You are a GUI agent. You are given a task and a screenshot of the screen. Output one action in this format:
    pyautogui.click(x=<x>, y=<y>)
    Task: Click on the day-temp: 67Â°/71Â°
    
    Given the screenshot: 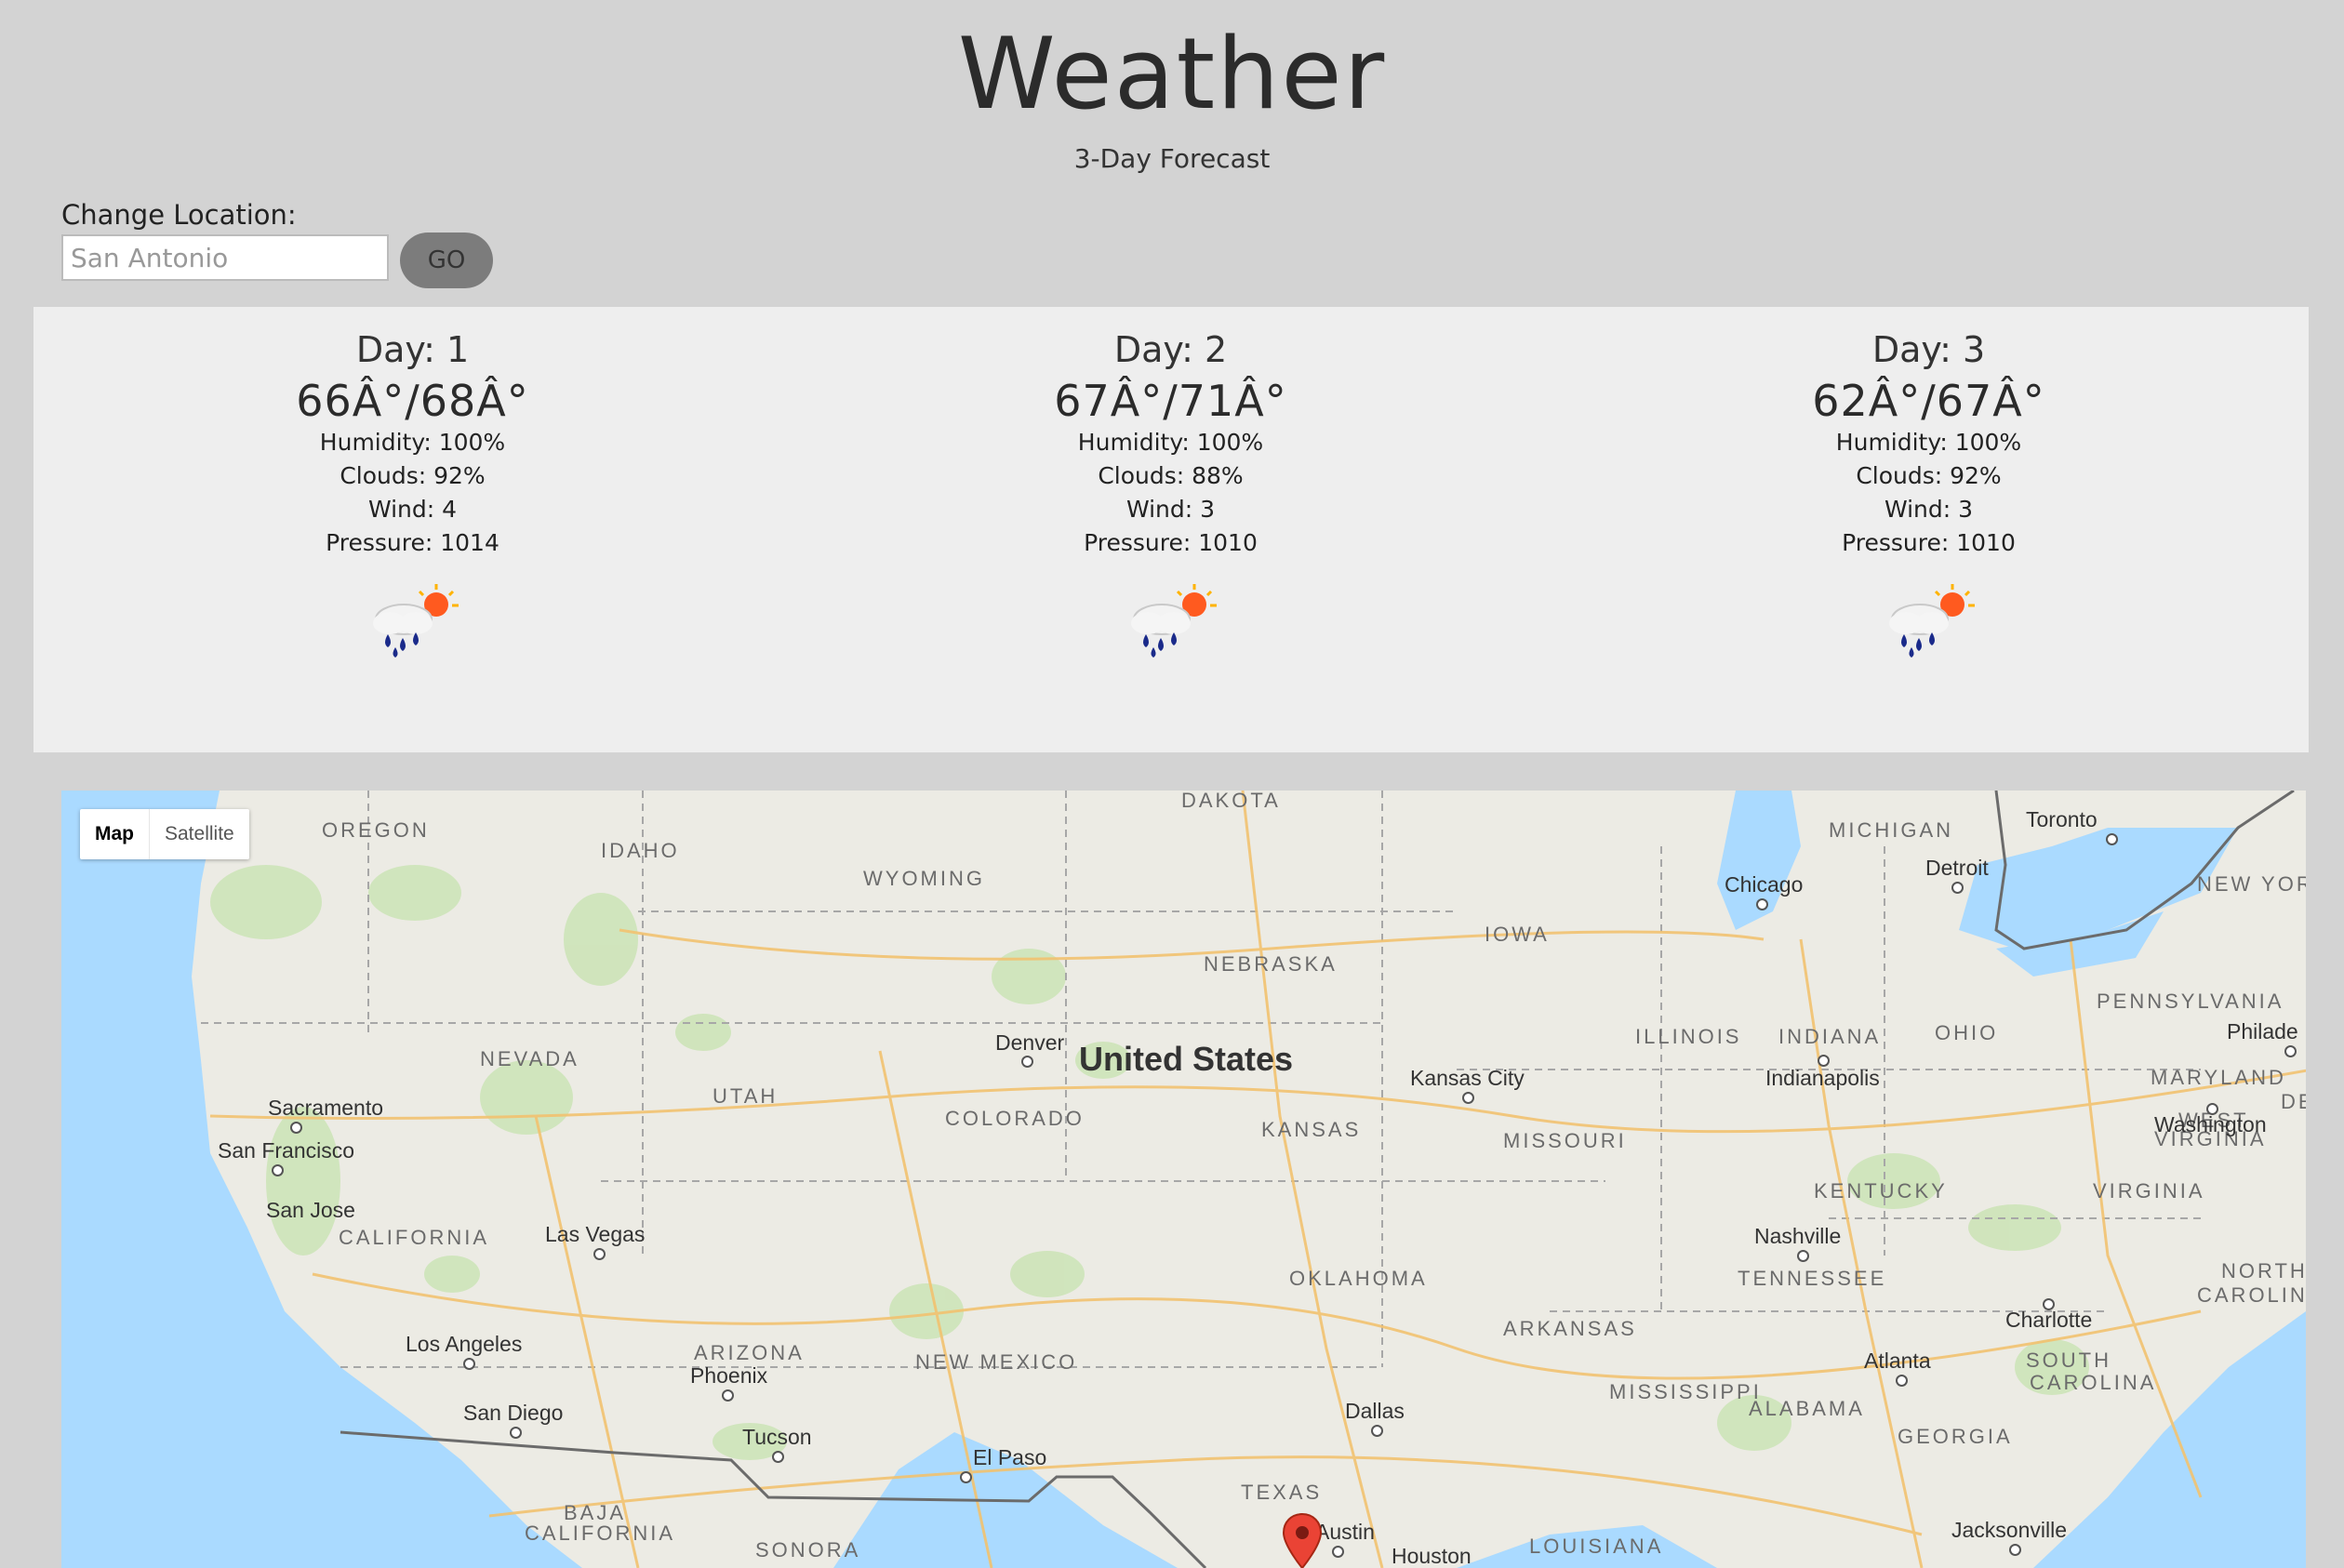 What is the action you would take?
    pyautogui.click(x=1170, y=401)
    